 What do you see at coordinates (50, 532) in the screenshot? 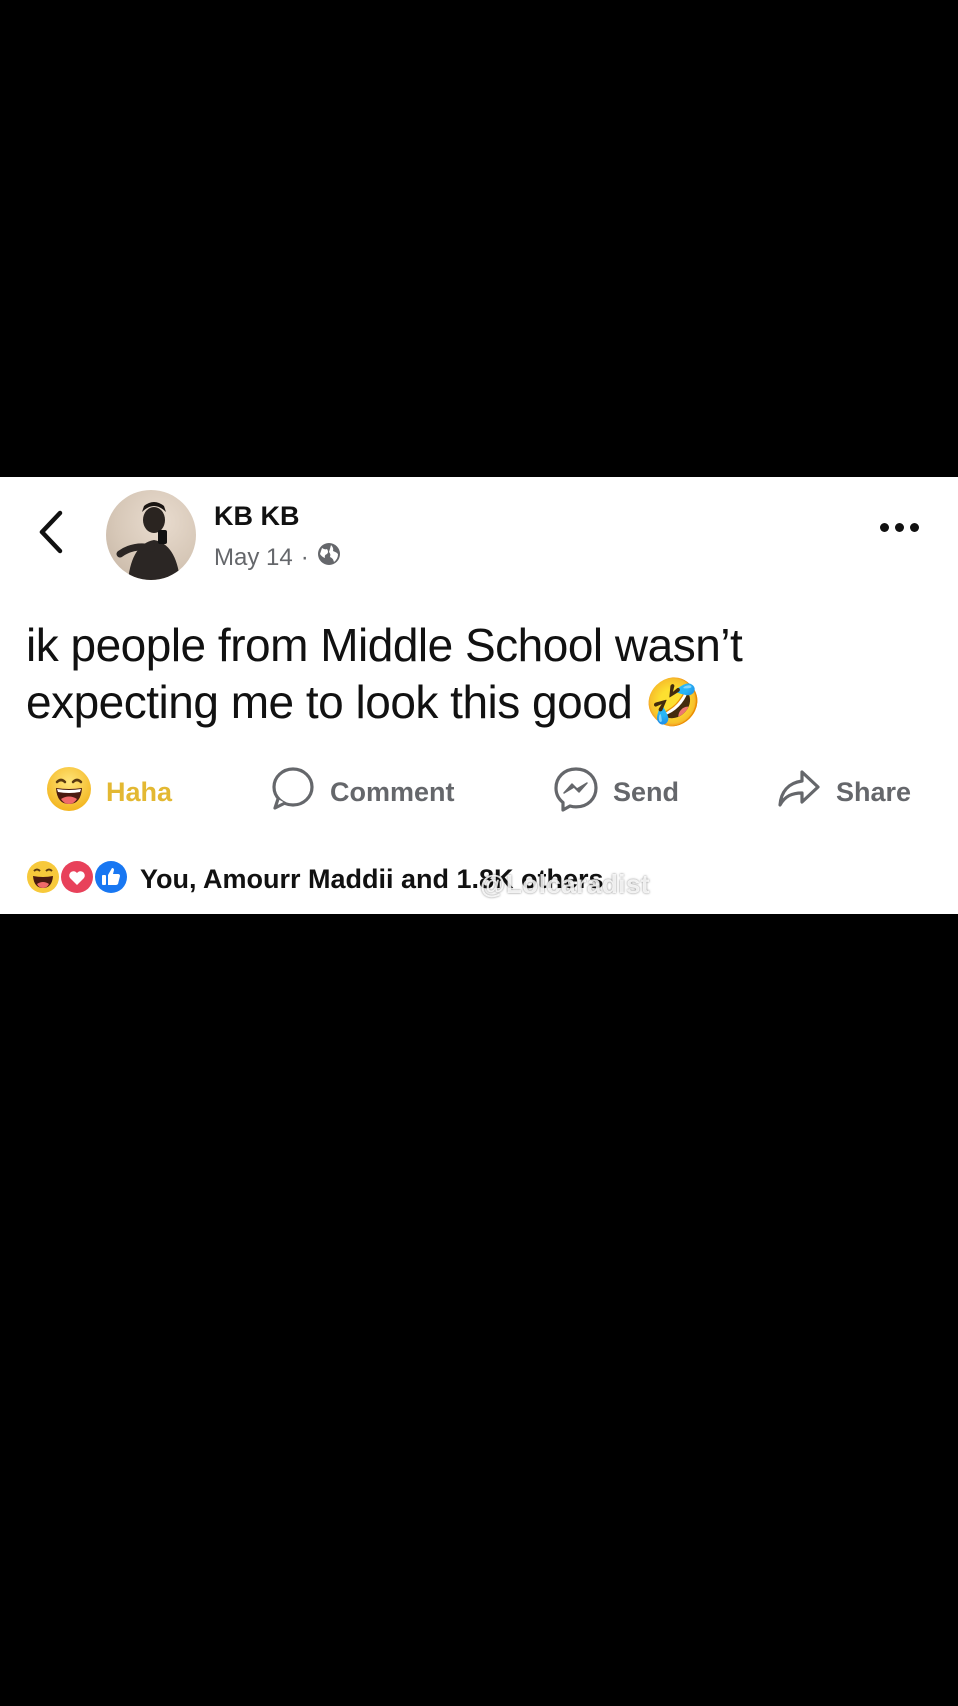
I see `back-arrow-icon` at bounding box center [50, 532].